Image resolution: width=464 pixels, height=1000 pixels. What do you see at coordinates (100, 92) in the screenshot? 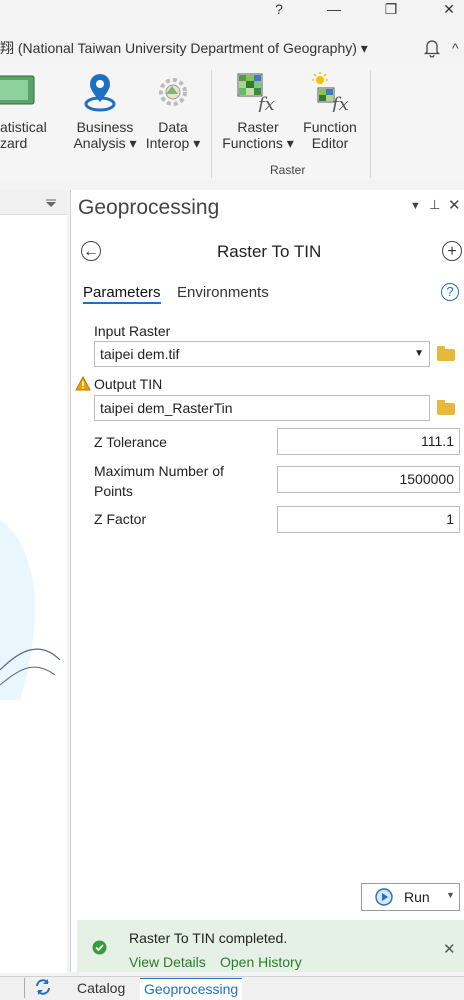
I see `business-analysis-icon` at bounding box center [100, 92].